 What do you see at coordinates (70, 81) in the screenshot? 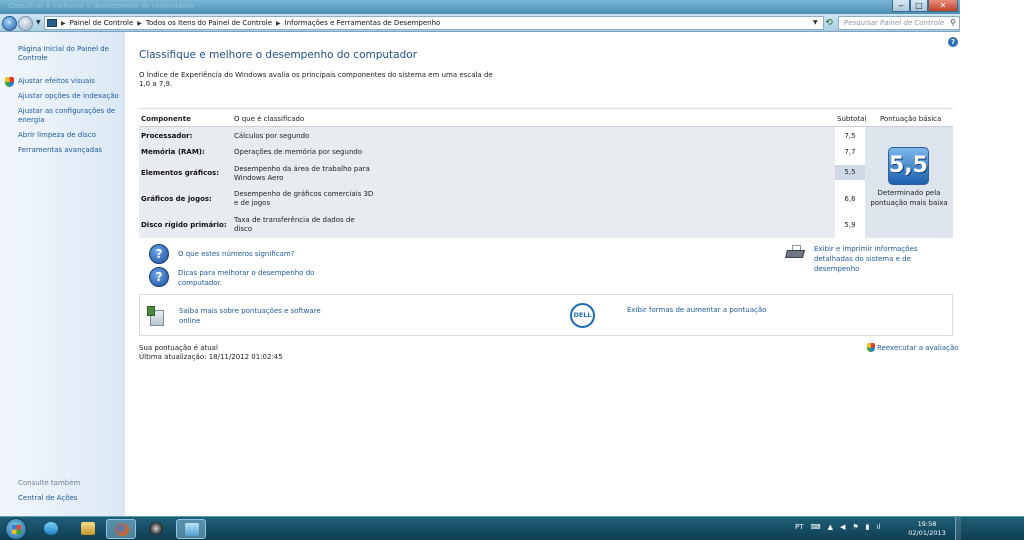
I see `sidebar-item-visual-effects: Ajustar efeitos visuais` at bounding box center [70, 81].